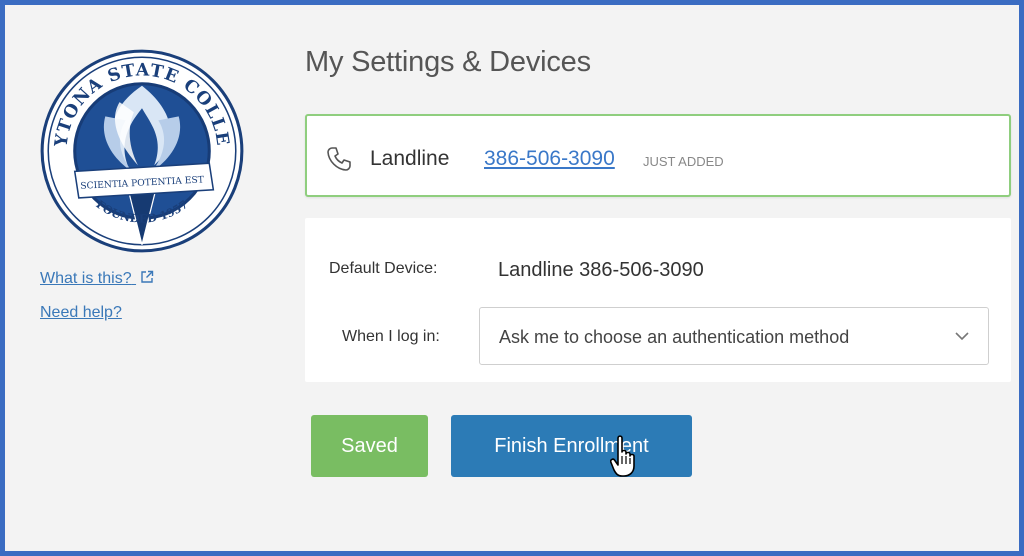 The image size is (1024, 556). I want to click on need-help-label: Need help?, so click(81, 312).